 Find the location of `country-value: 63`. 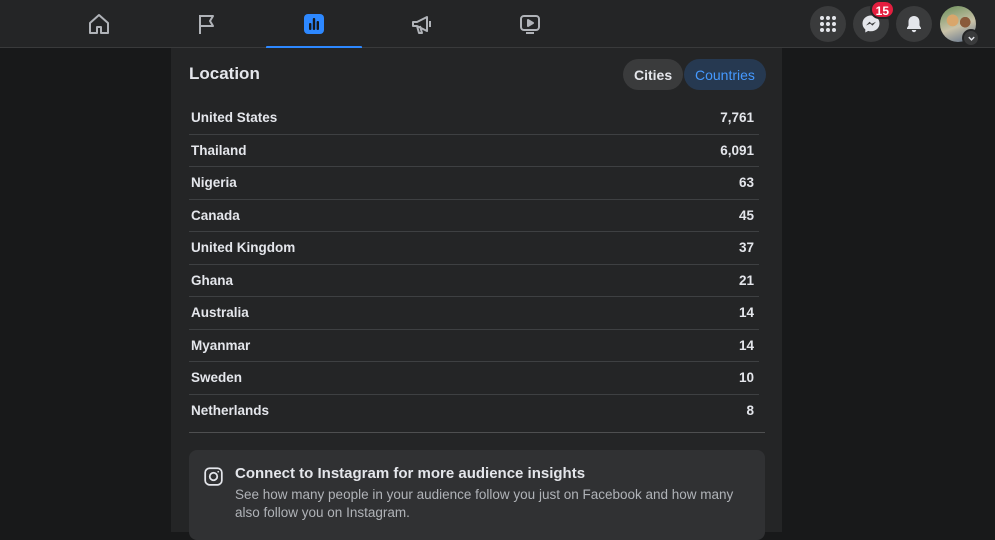

country-value: 63 is located at coordinates (746, 183).